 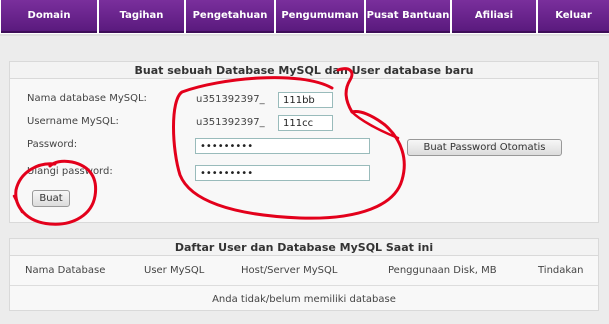 What do you see at coordinates (442, 270) in the screenshot?
I see `column-header: Penggunaan Disk, MB` at bounding box center [442, 270].